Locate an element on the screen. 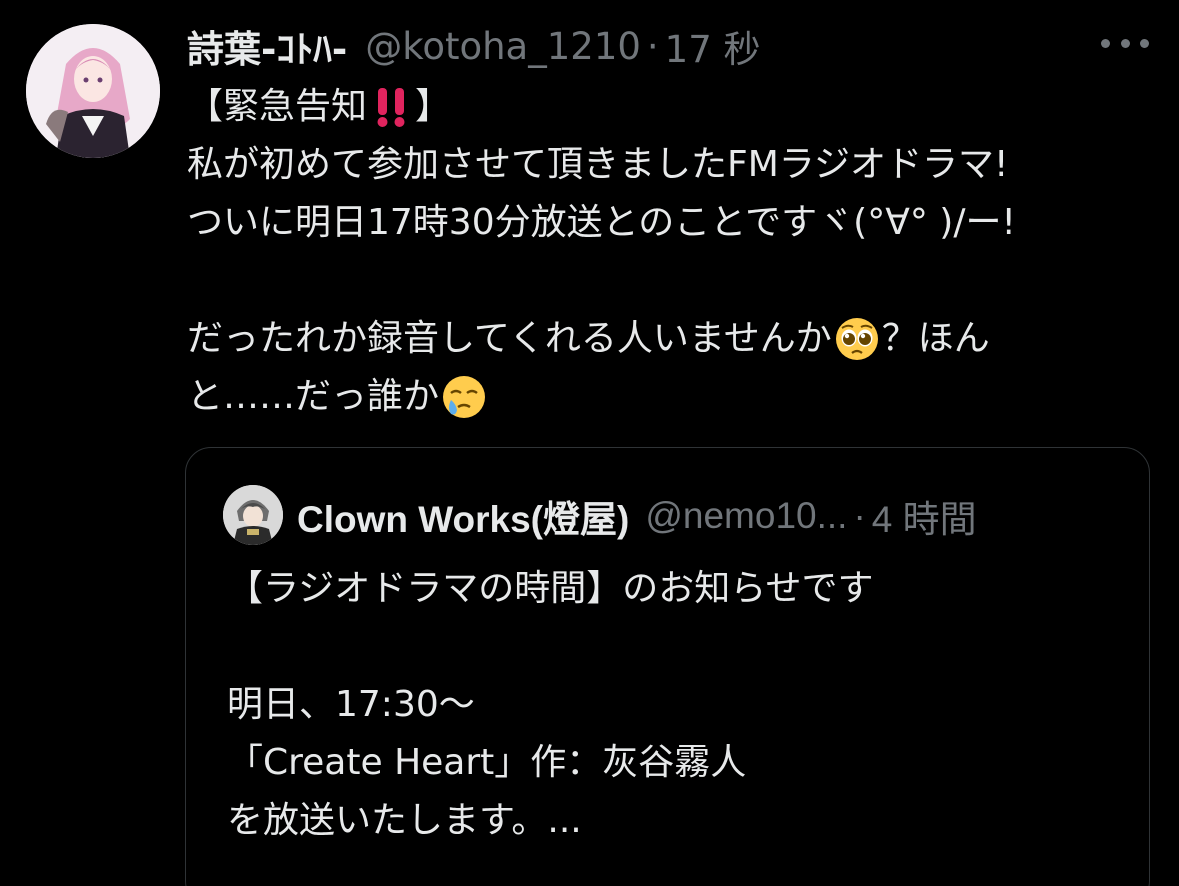  quoted-author-avatar is located at coordinates (253, 515).